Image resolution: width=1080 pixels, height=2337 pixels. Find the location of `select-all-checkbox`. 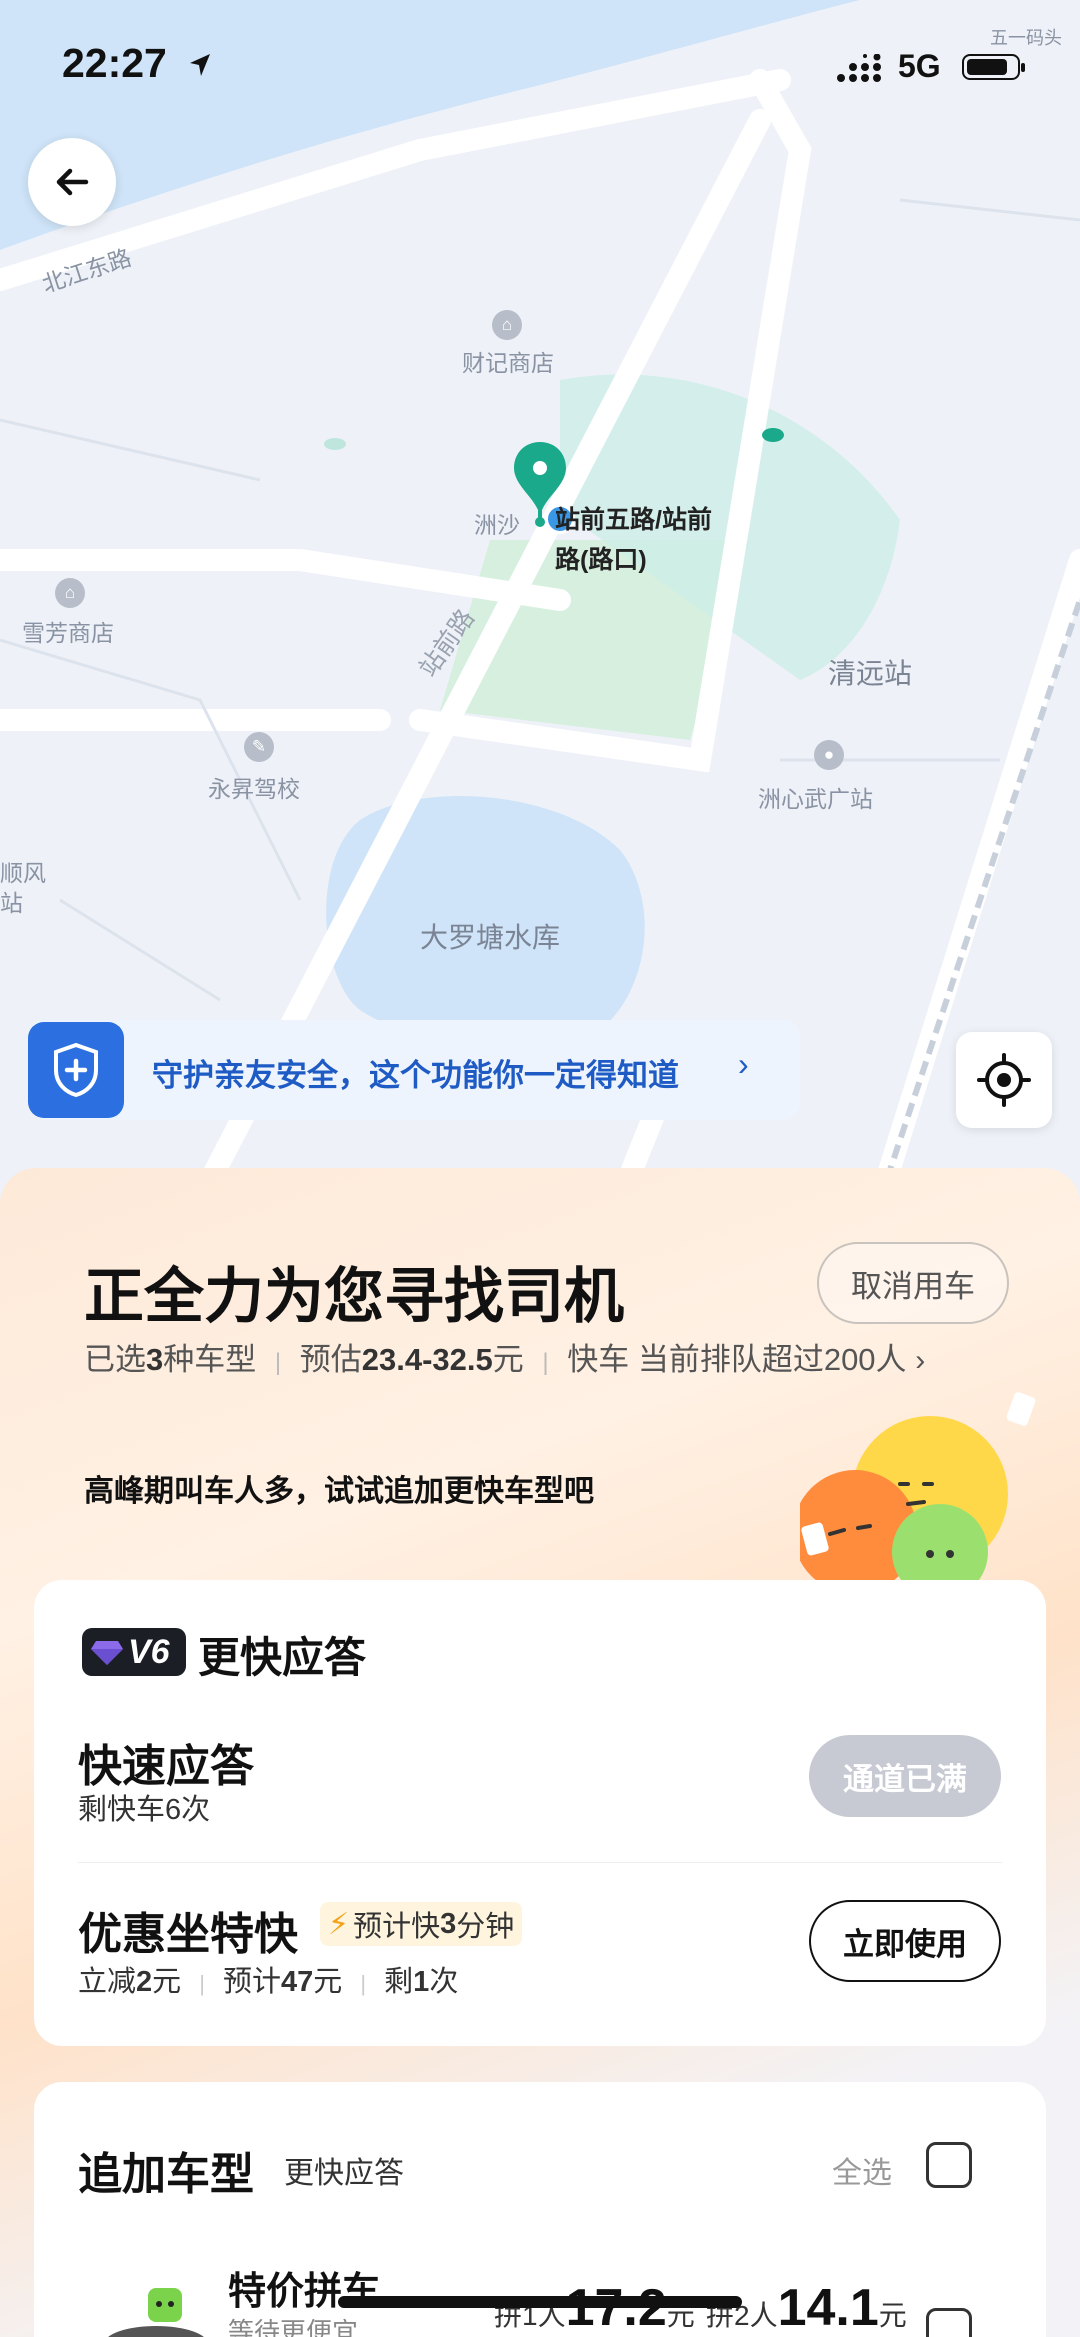

select-all-checkbox is located at coordinates (949, 2165).